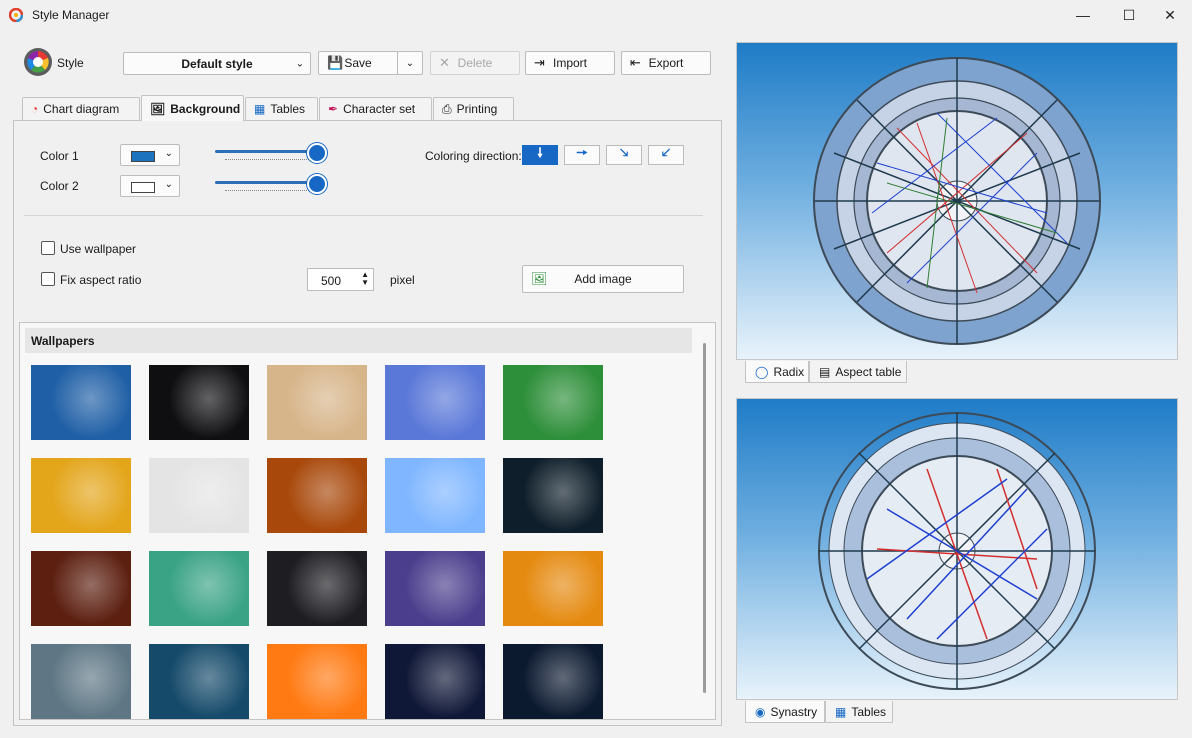 The height and width of the screenshot is (738, 1192). I want to click on spinner-arrows-icon: ▲ ▼, so click(365, 279).